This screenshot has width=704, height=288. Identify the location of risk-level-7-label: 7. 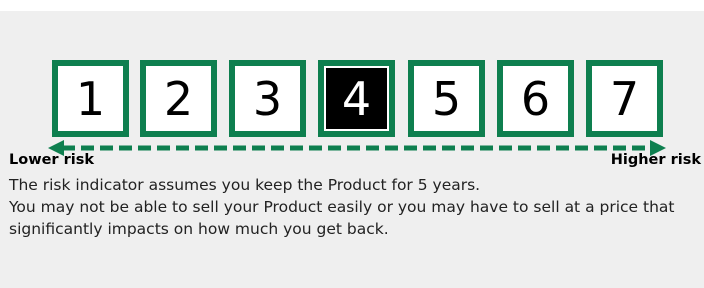
(624, 98).